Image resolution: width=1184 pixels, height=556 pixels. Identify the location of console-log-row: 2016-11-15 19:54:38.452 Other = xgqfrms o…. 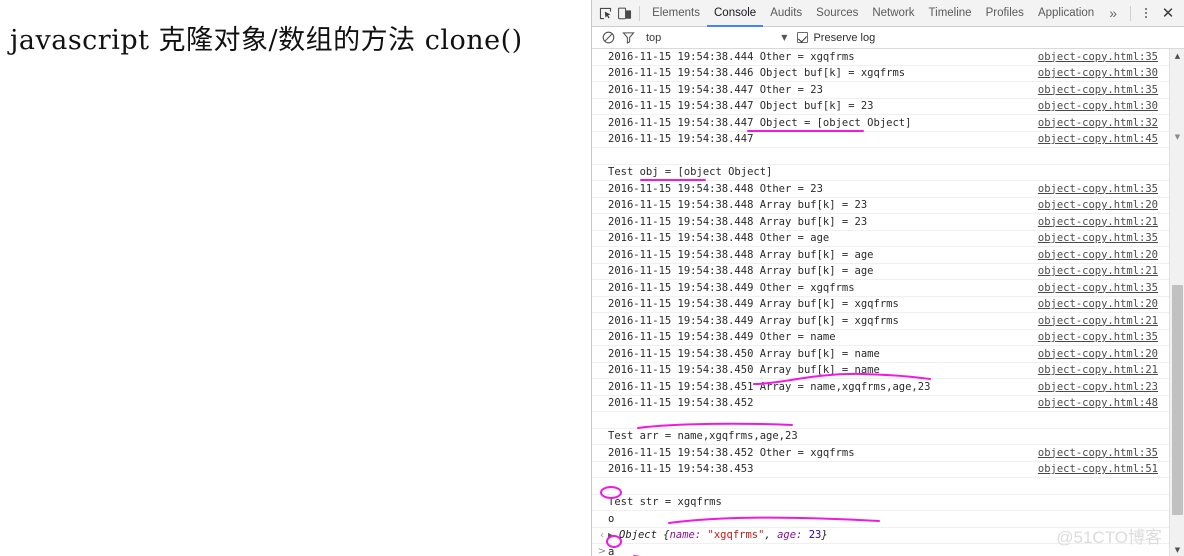
(888, 453).